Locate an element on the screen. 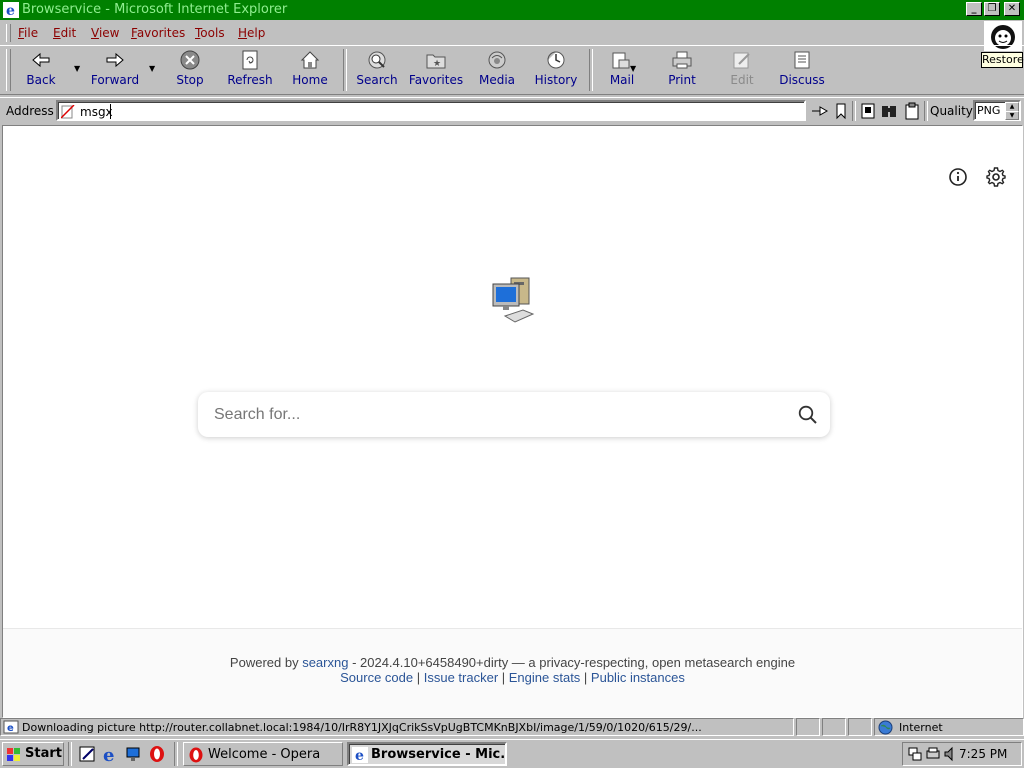  volume-tray-icon is located at coordinates (951, 754).